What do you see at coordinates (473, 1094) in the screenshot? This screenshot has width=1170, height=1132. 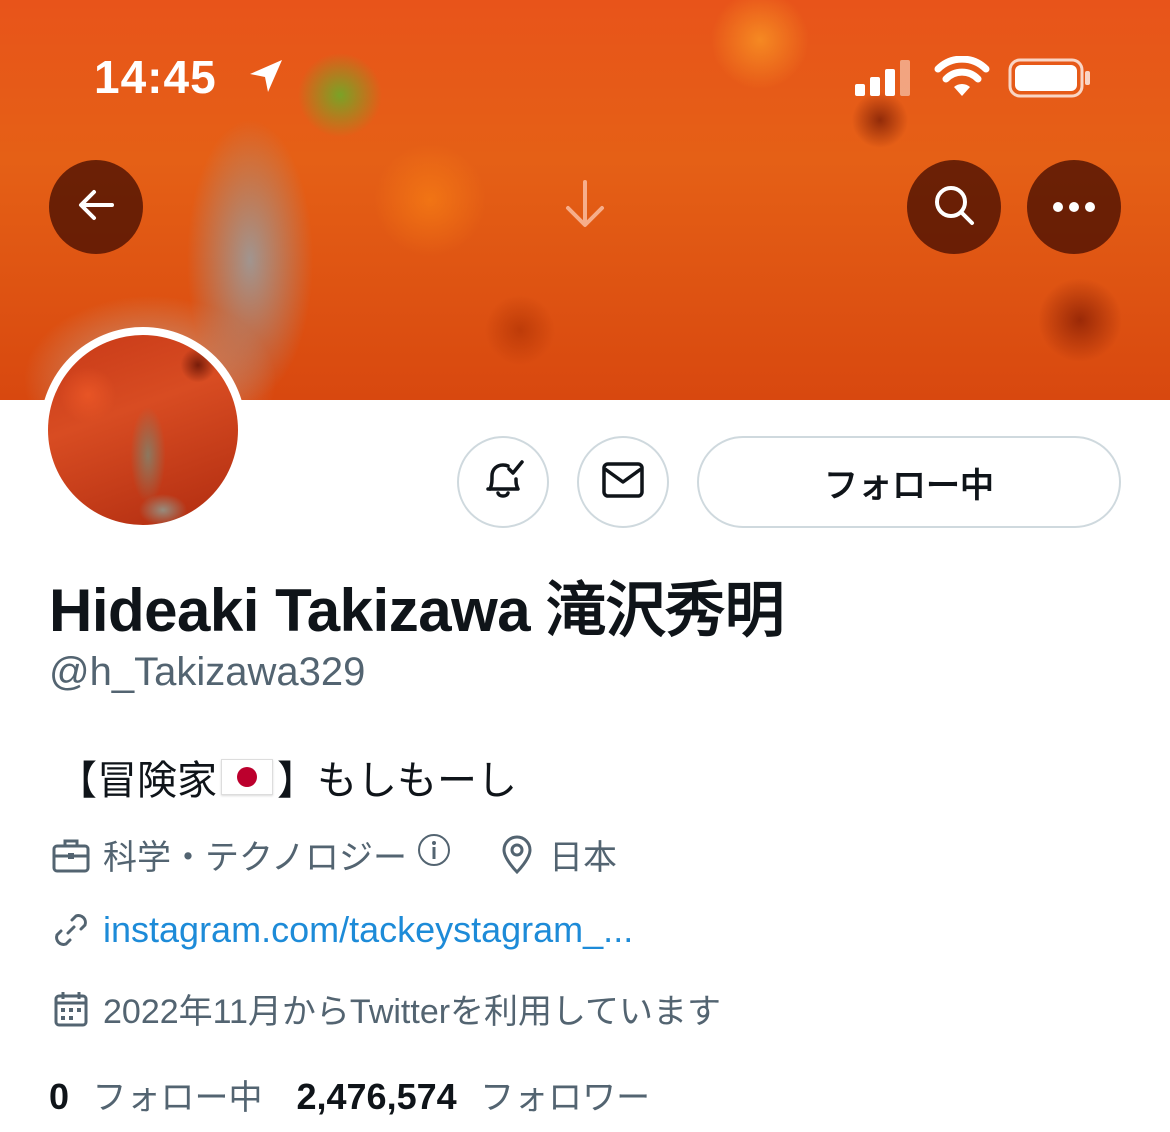 I see `followers-stat: 2,476,574 フォロワー` at bounding box center [473, 1094].